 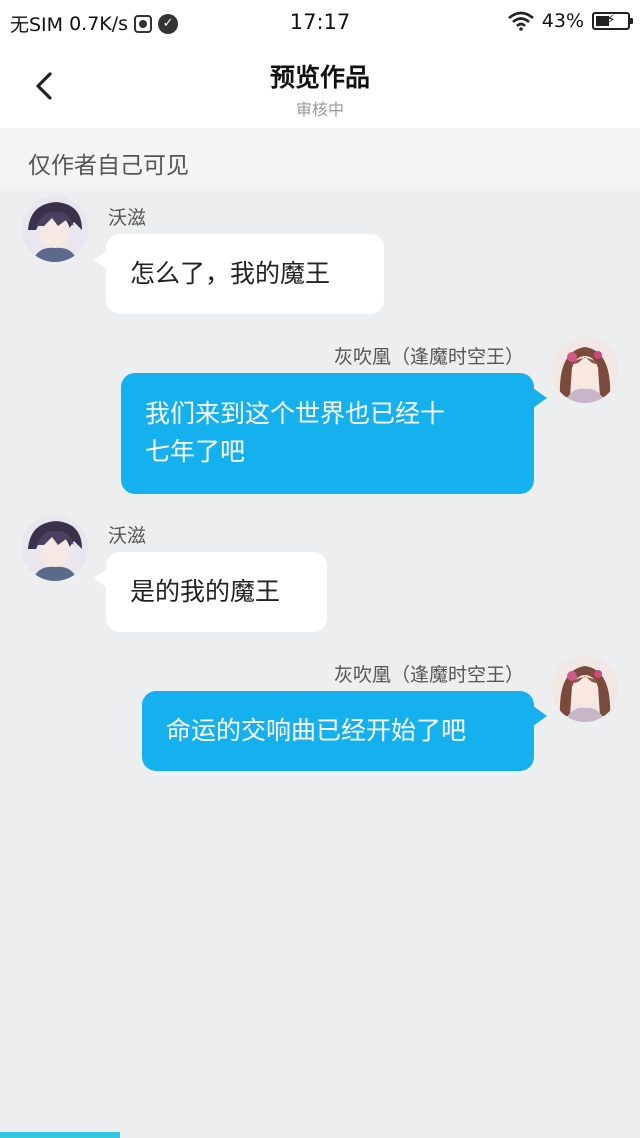 What do you see at coordinates (320, 159) in the screenshot?
I see `visibility-notice: 仅作者自己可见` at bounding box center [320, 159].